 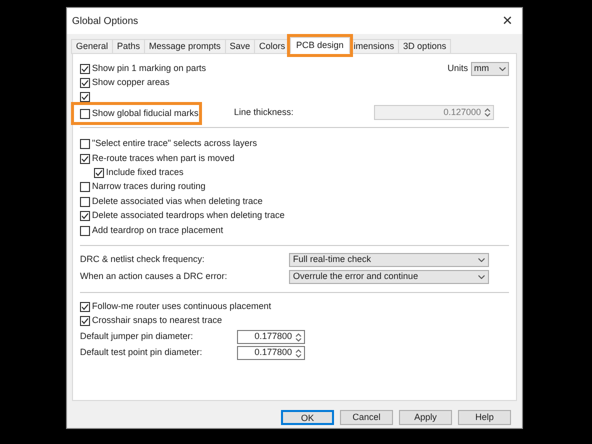 What do you see at coordinates (157, 321) in the screenshot?
I see `checkbox-label: Crosshair snaps to nearest trace` at bounding box center [157, 321].